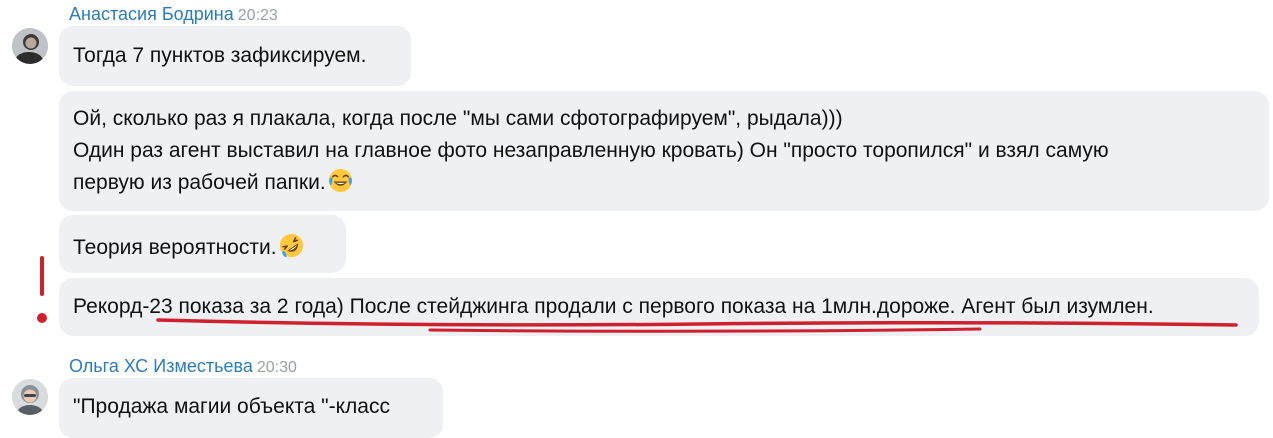 This screenshot has height=438, width=1273. What do you see at coordinates (42, 318) in the screenshot?
I see `annotation-dot` at bounding box center [42, 318].